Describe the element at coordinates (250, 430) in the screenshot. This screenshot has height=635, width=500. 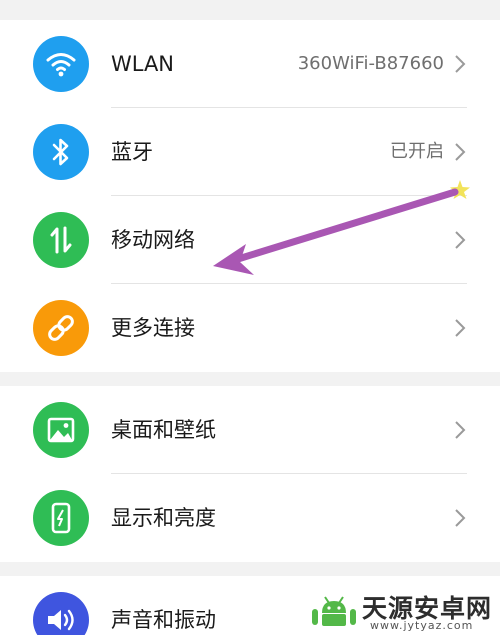
I see `settings-row-wallpaper: 桌面和壁纸` at that location.